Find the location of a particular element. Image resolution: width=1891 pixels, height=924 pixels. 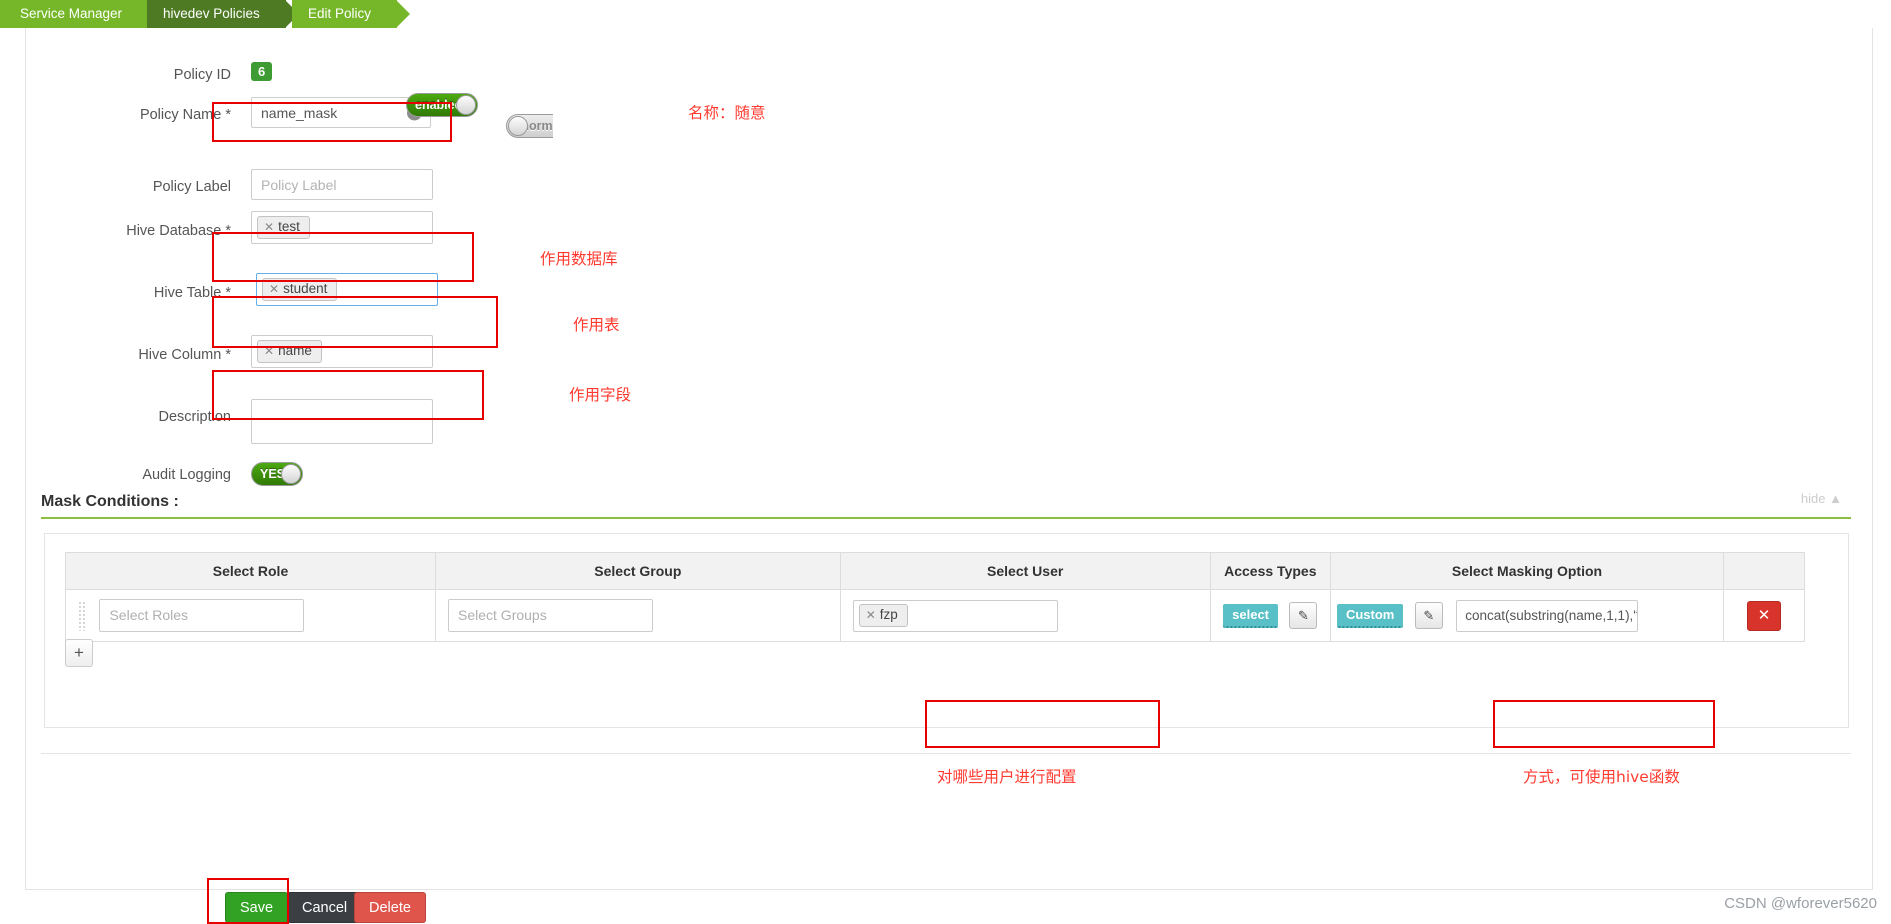

field-row-hive-database: Hive Database * ✕ test is located at coordinates (376, 228).